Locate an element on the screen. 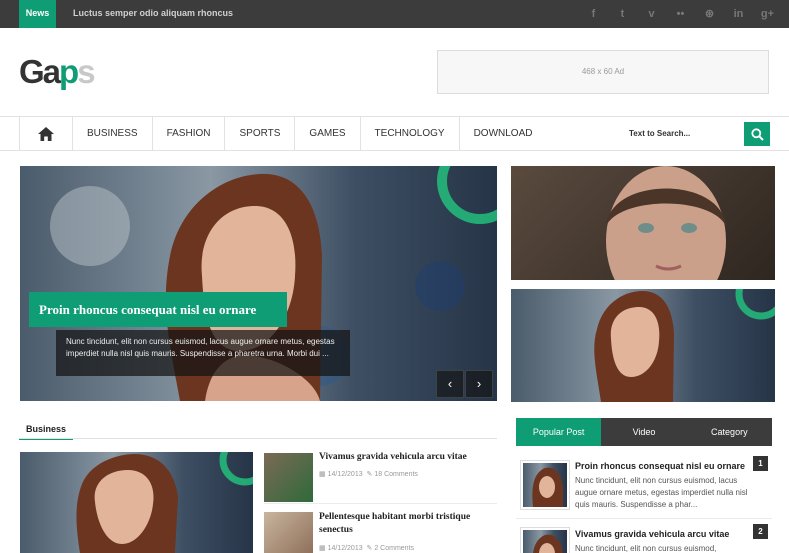 The width and height of the screenshot is (789, 553). popular-post-rank-1: 1 is located at coordinates (760, 463).